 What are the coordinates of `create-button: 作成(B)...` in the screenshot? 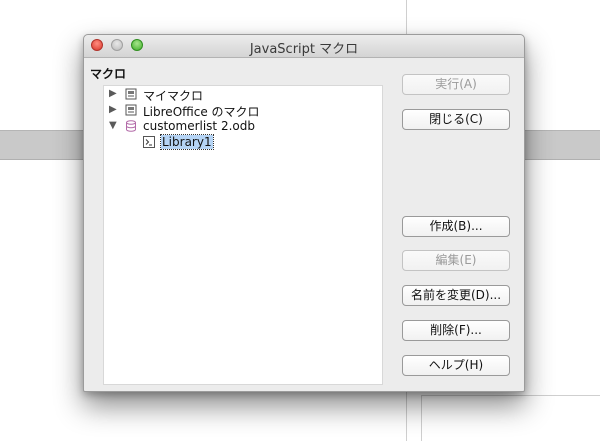 It's located at (456, 226).